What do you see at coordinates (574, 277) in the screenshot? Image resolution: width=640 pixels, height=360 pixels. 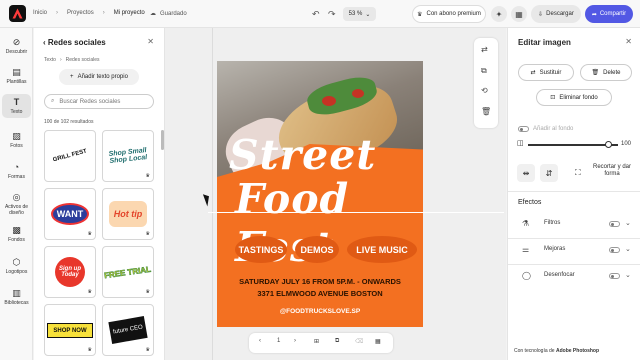 I see `effect-row-desenfocar: ◯ Desenfocar ⌄` at bounding box center [574, 277].